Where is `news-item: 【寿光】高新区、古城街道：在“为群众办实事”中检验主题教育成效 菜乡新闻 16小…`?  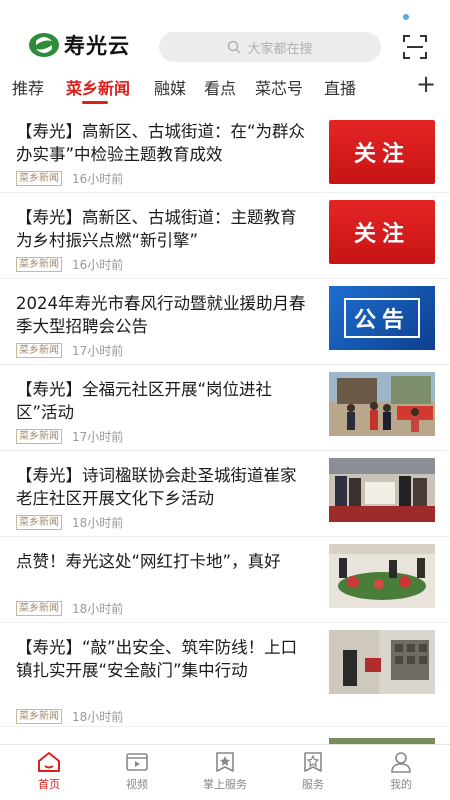
news-item: 【寿光】高新区、古城街道：在“为群众办实事”中检验主题教育成效 菜乡新闻 16小… is located at coordinates (225, 163).